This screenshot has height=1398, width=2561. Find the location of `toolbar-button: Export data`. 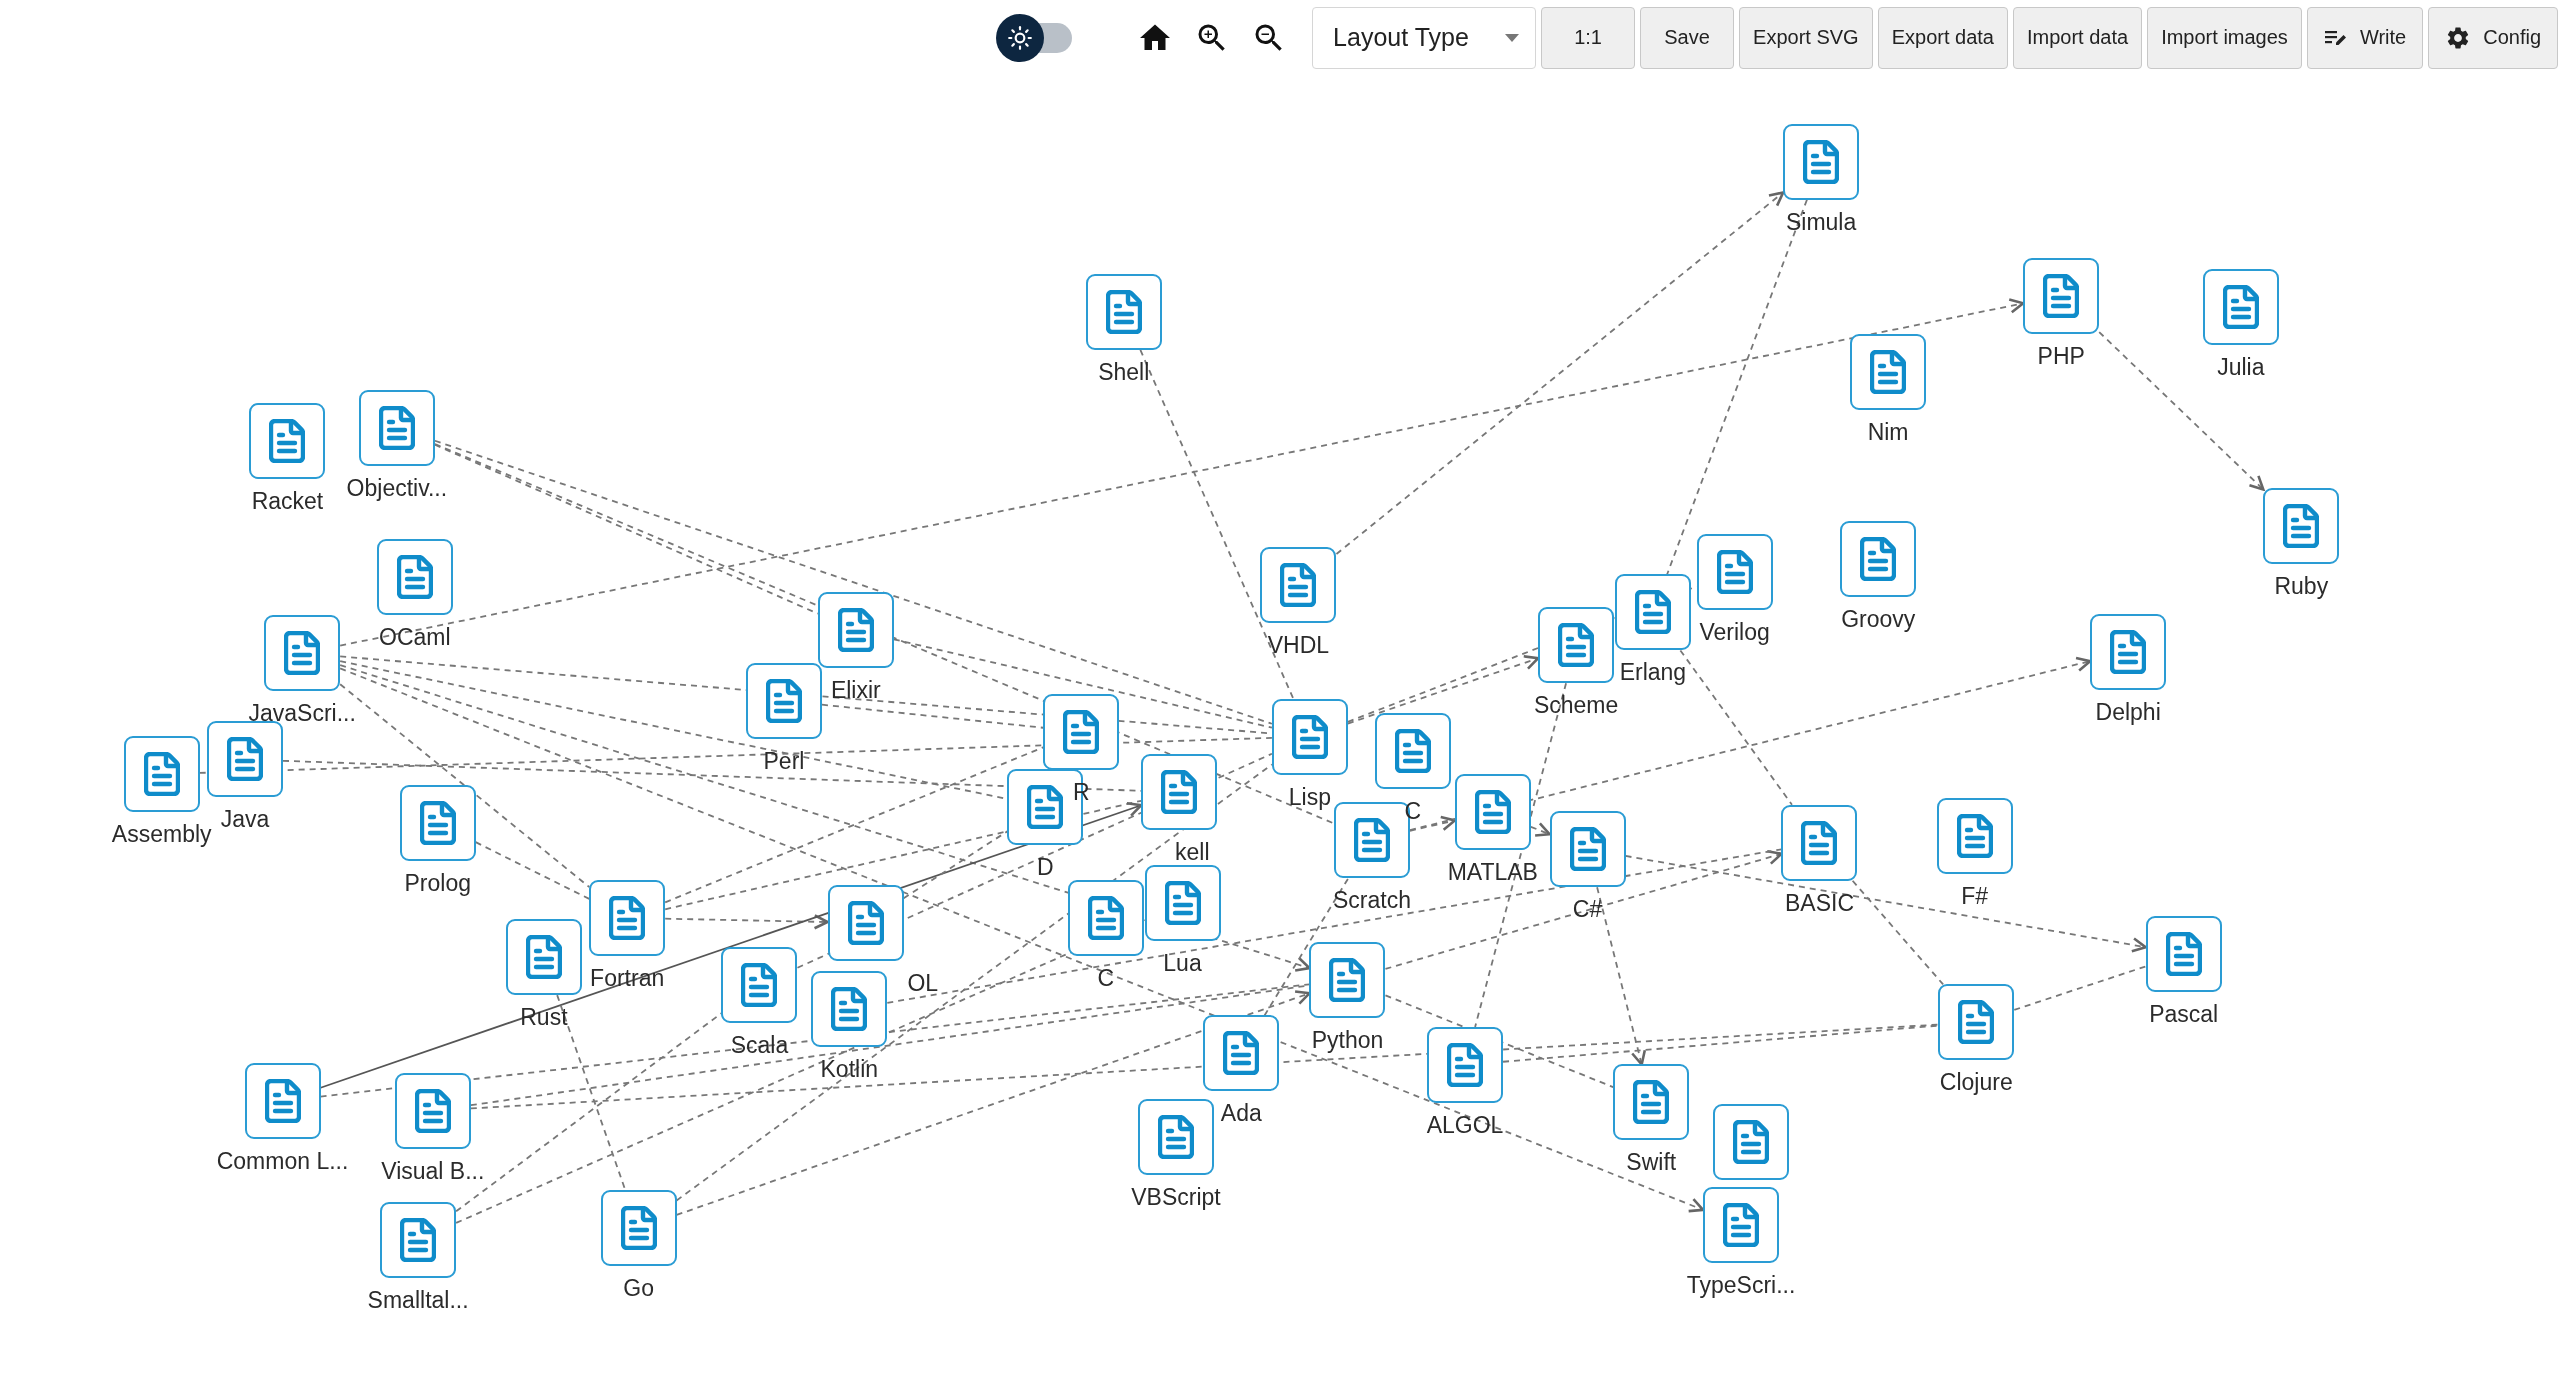

toolbar-button: Export data is located at coordinates (1942, 37).